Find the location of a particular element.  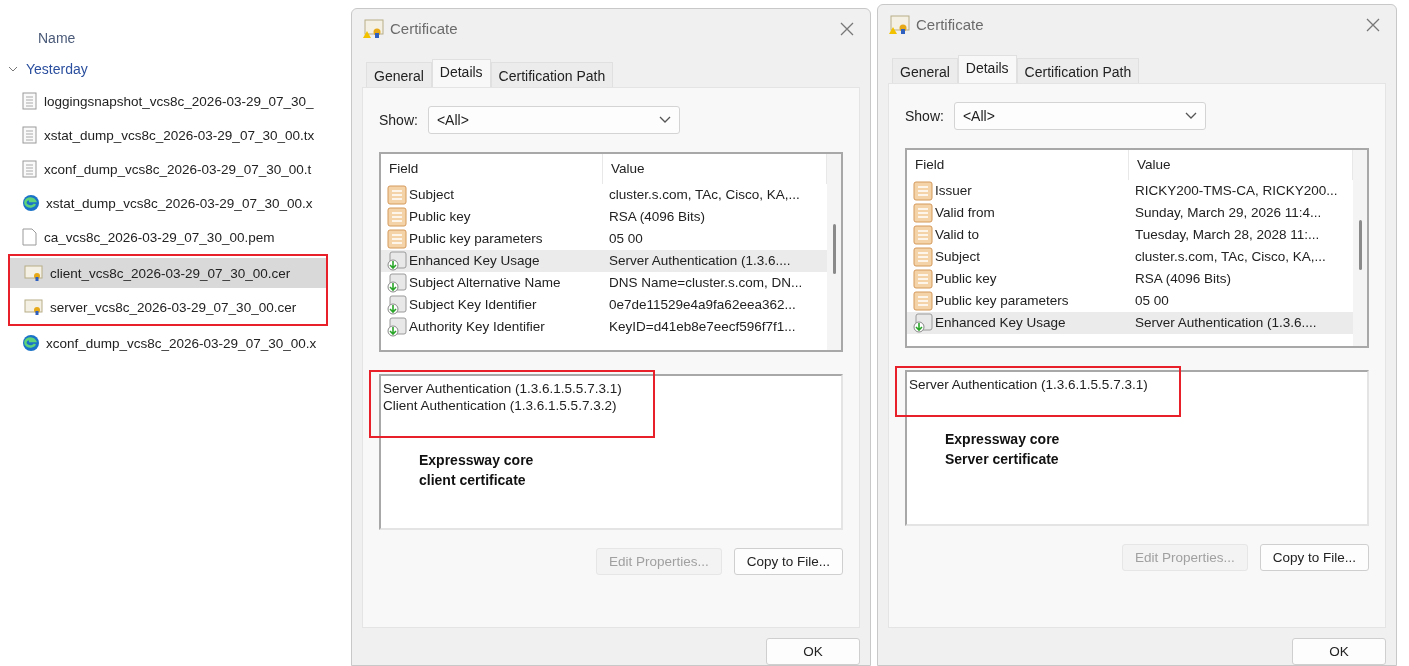

file-item: xstat_dump_vcs8c_2026-03-29_07_30_00.tx is located at coordinates (172, 135).